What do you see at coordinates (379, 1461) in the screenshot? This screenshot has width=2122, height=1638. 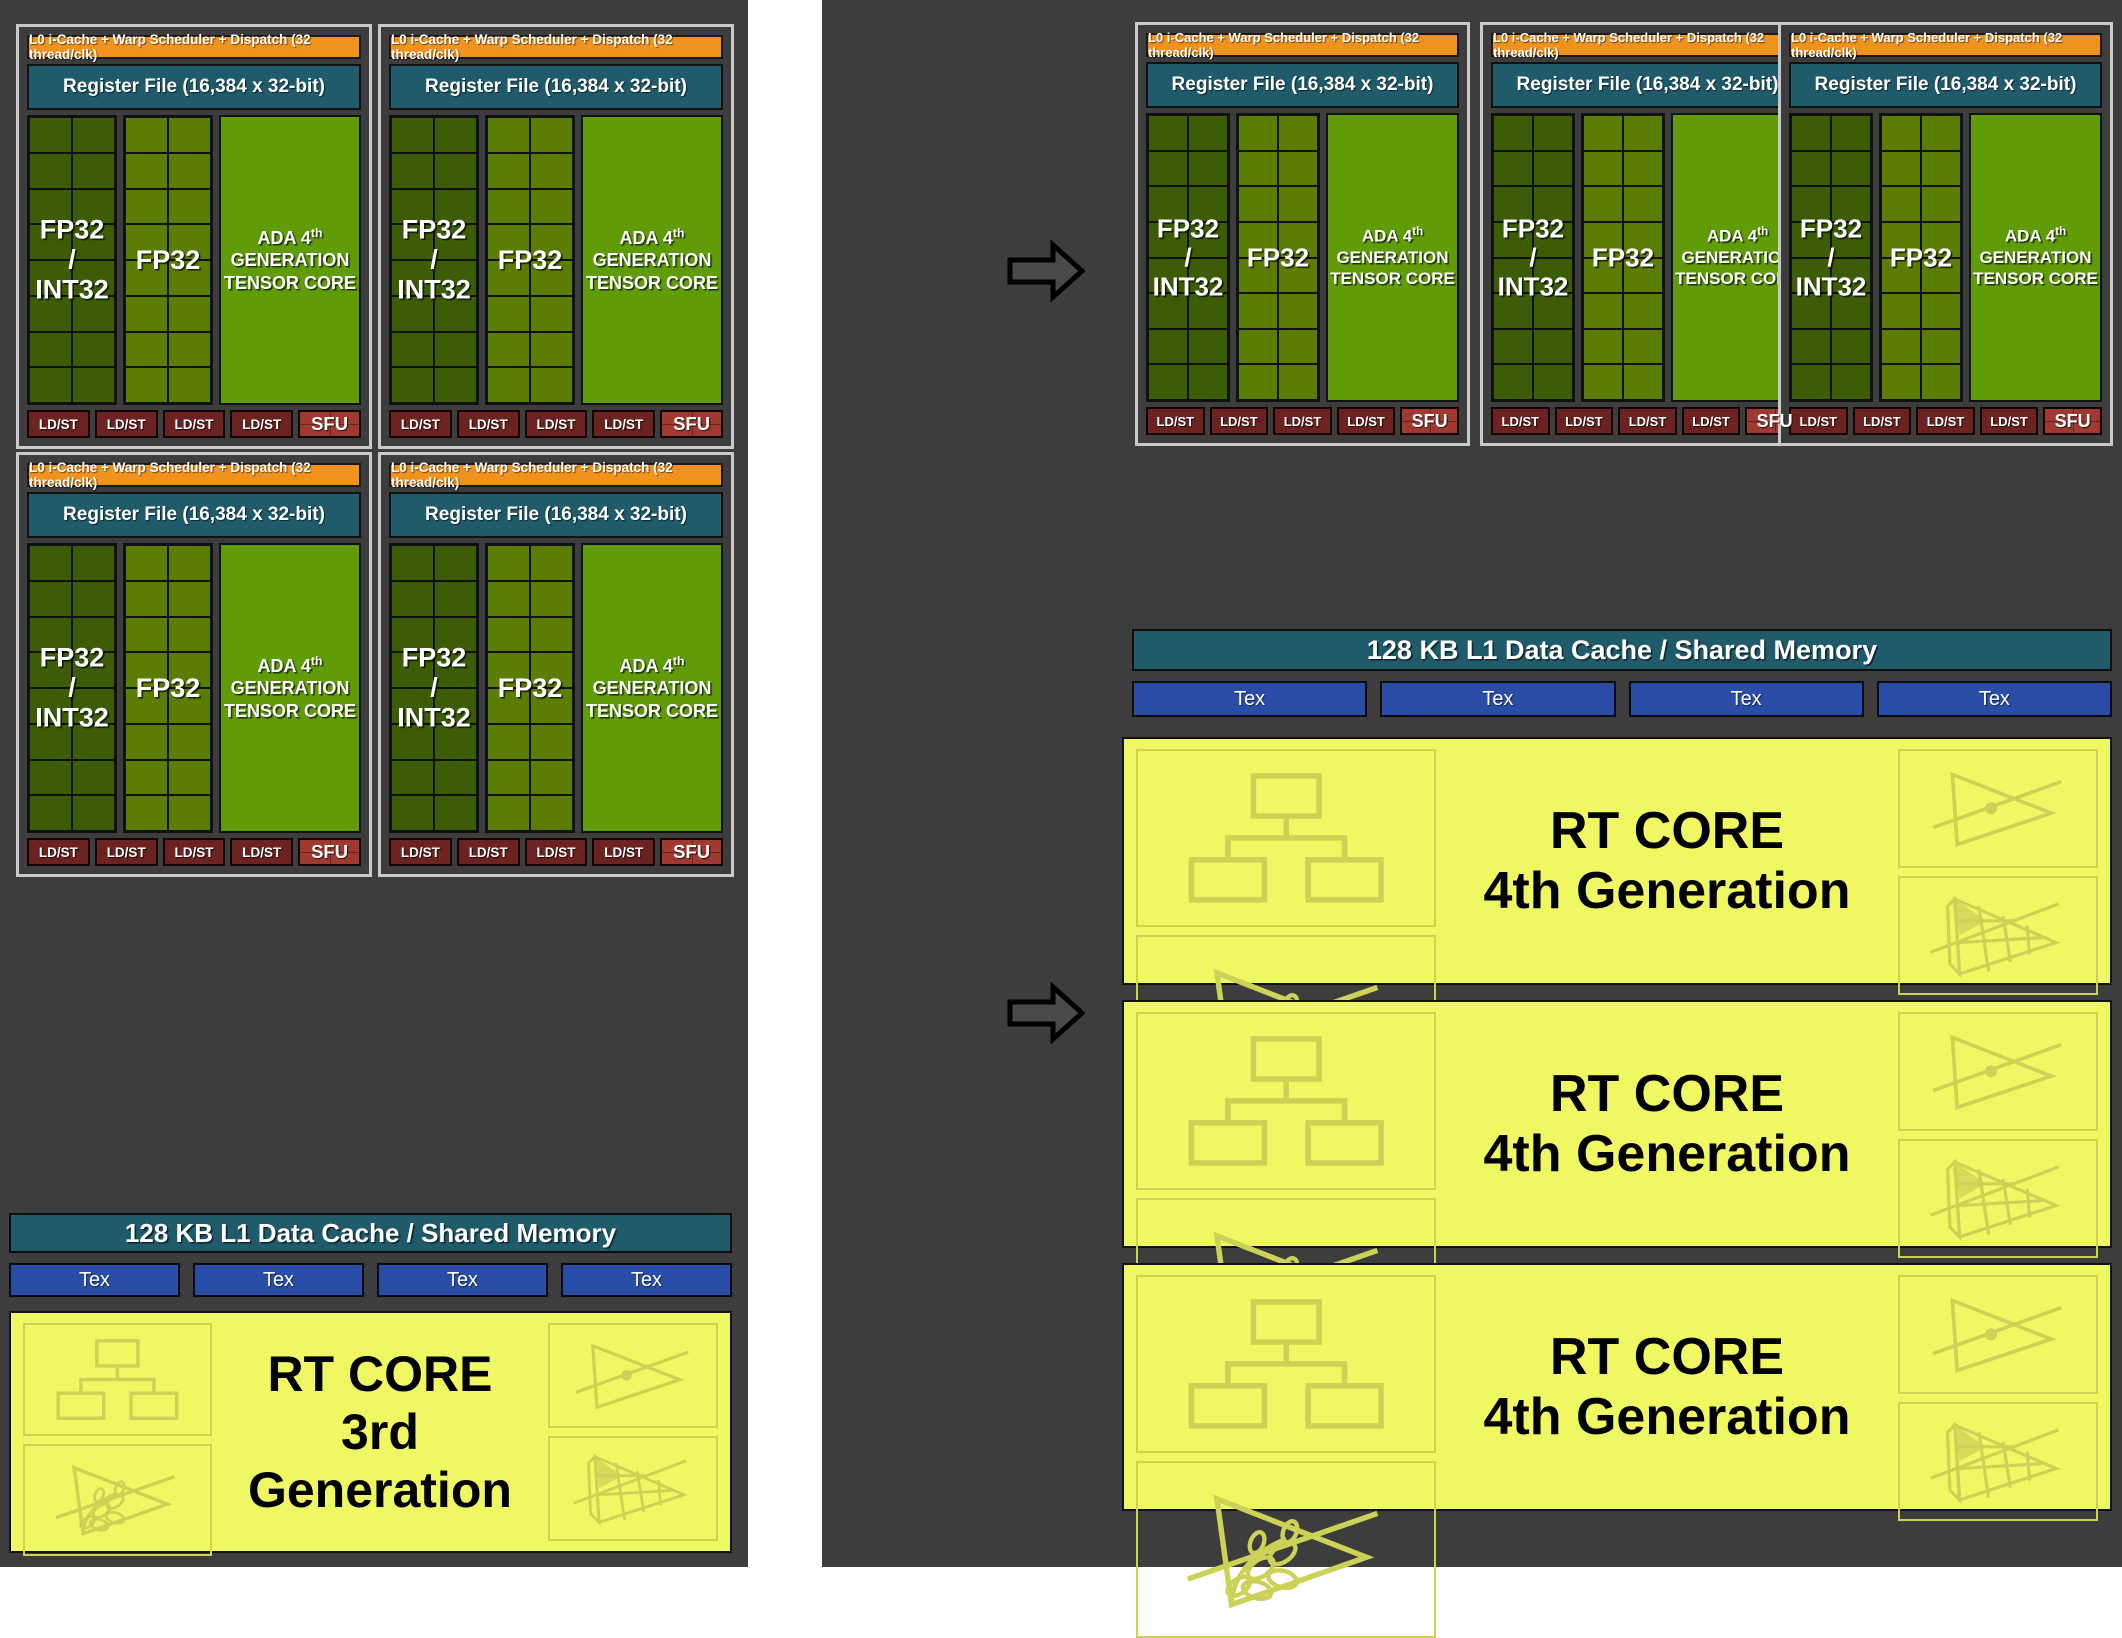 I see `rt-core-generation: 3rd Generation` at bounding box center [379, 1461].